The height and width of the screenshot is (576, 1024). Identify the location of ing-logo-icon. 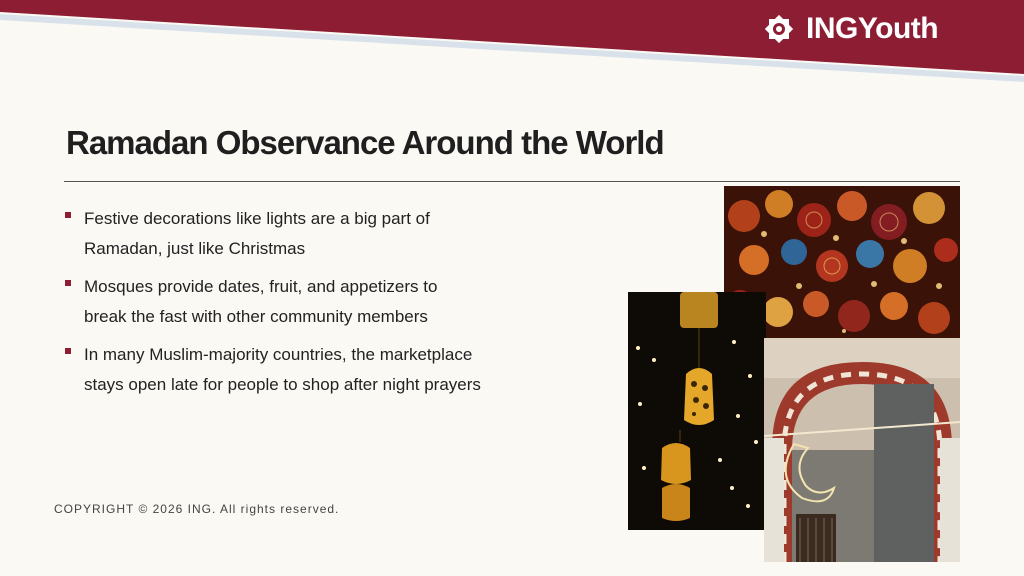
(779, 29).